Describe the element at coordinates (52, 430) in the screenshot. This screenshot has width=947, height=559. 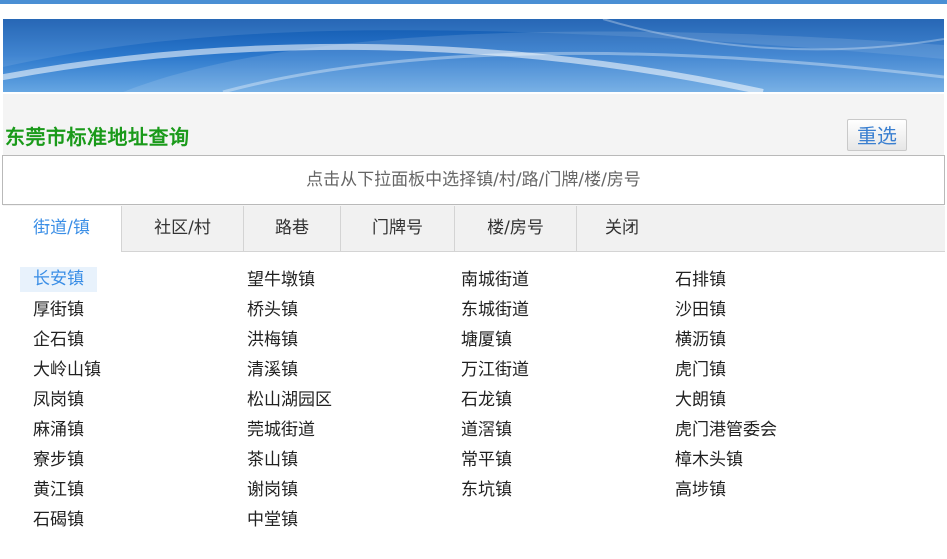
I see `town-item: 麻涌镇` at that location.